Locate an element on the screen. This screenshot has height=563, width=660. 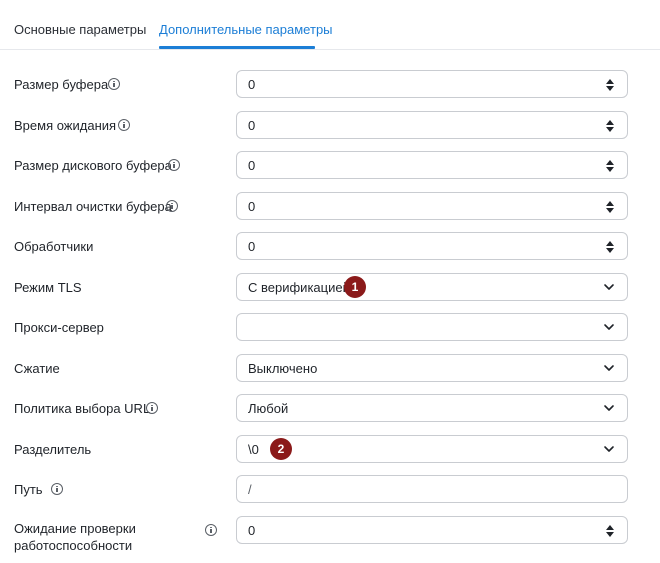
url-policy-select: Любой is located at coordinates (432, 408).